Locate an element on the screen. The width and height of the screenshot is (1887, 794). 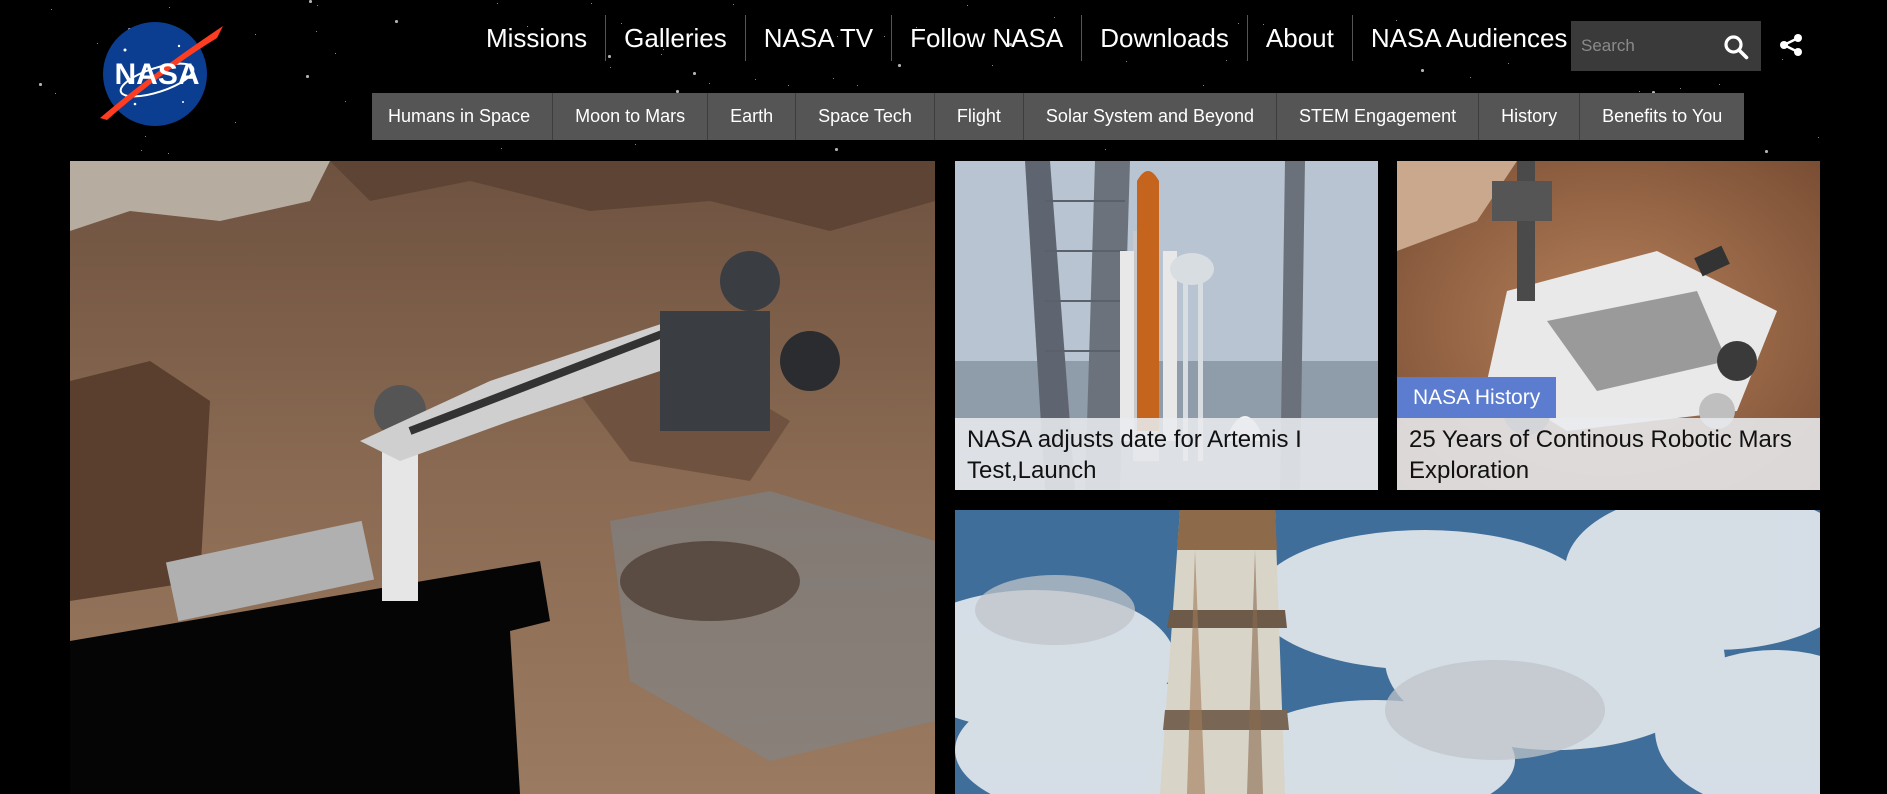
subnav-space-tech: Space Tech is located at coordinates (864, 116).